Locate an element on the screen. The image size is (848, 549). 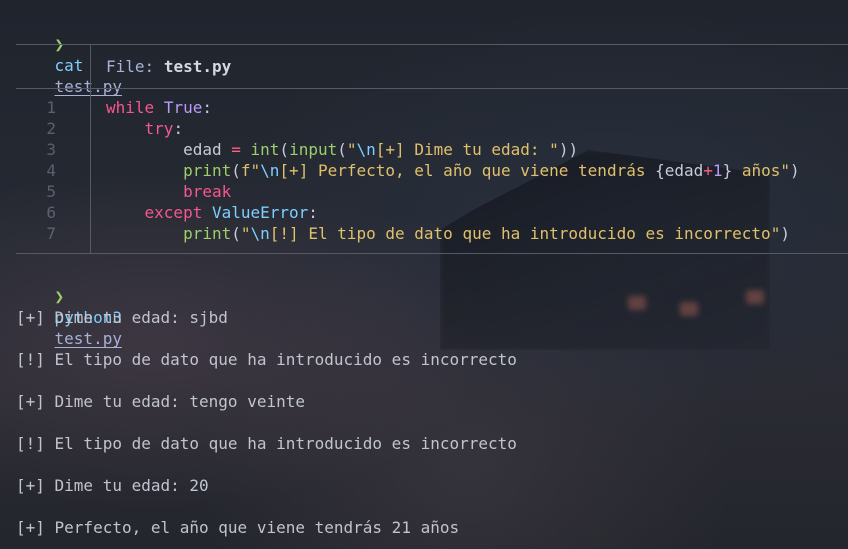
viewer-top-border is located at coordinates (432, 44).